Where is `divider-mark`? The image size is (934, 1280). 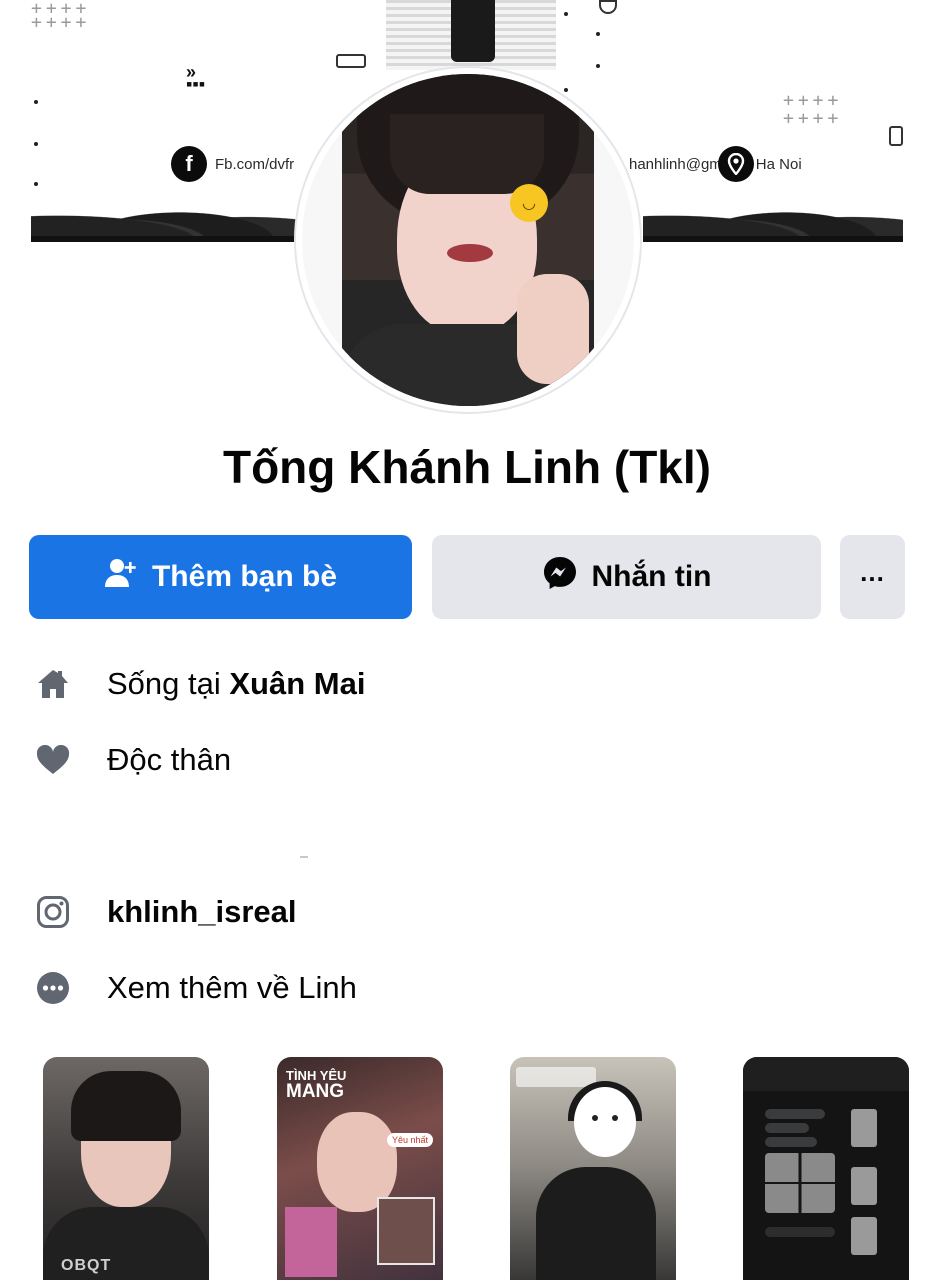 divider-mark is located at coordinates (304, 857).